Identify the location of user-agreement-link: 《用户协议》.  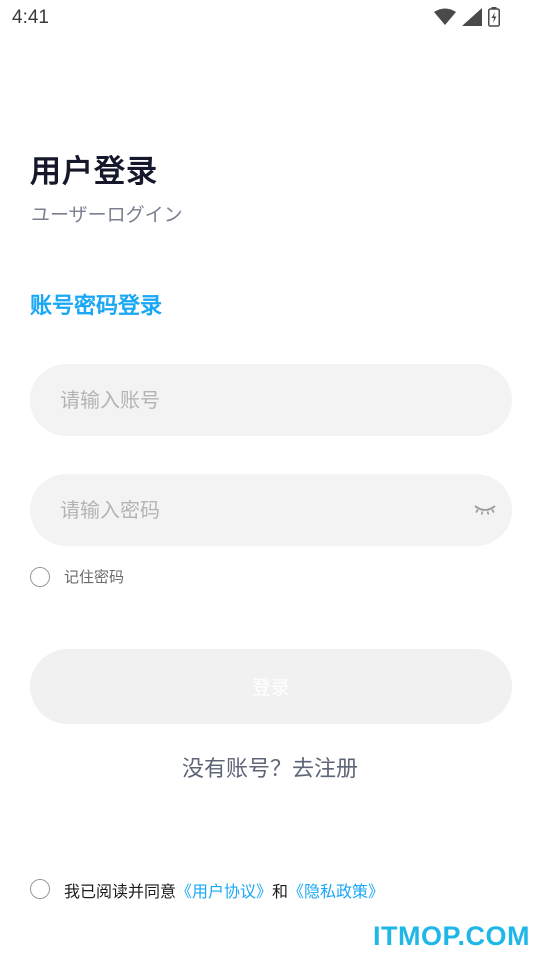
(224, 891).